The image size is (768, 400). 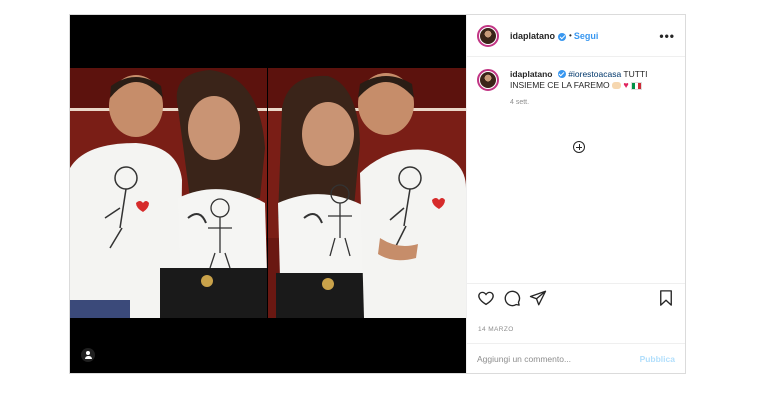 I want to click on avatar, so click(x=488, y=35).